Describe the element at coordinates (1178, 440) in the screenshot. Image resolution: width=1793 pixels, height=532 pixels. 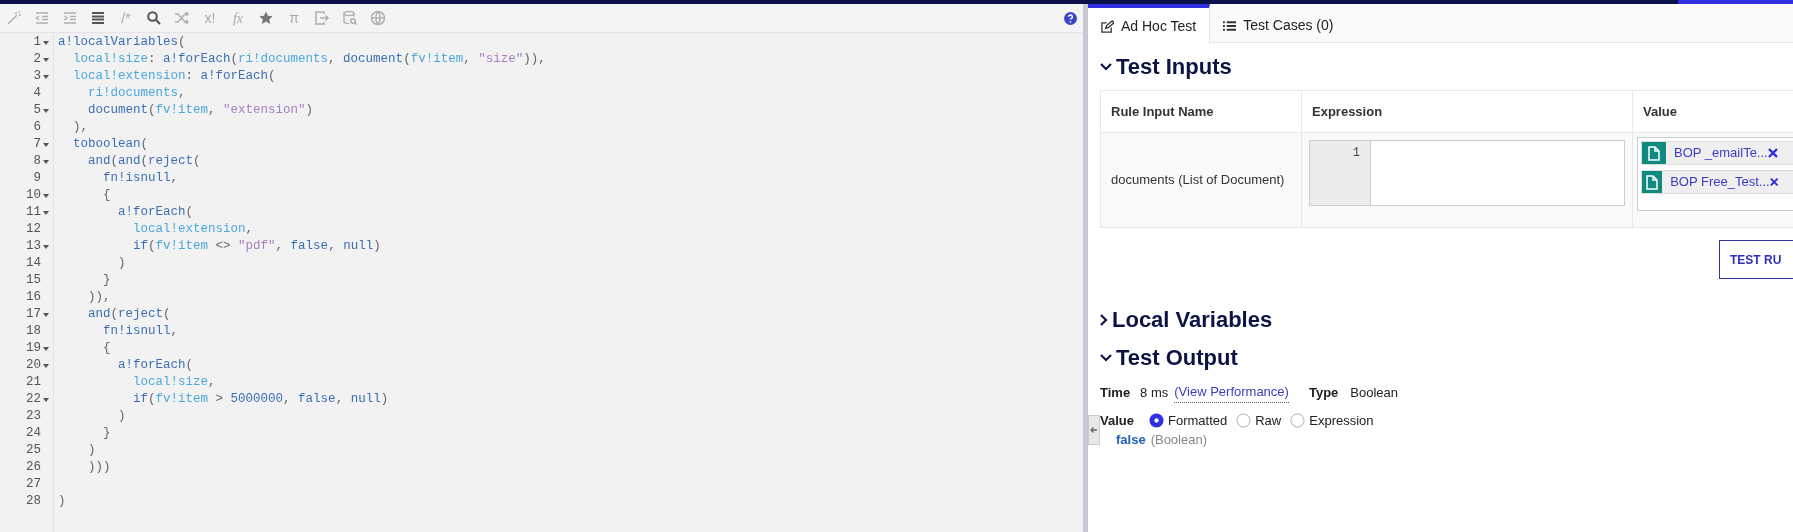
I see `result-type: (Boolean)` at that location.